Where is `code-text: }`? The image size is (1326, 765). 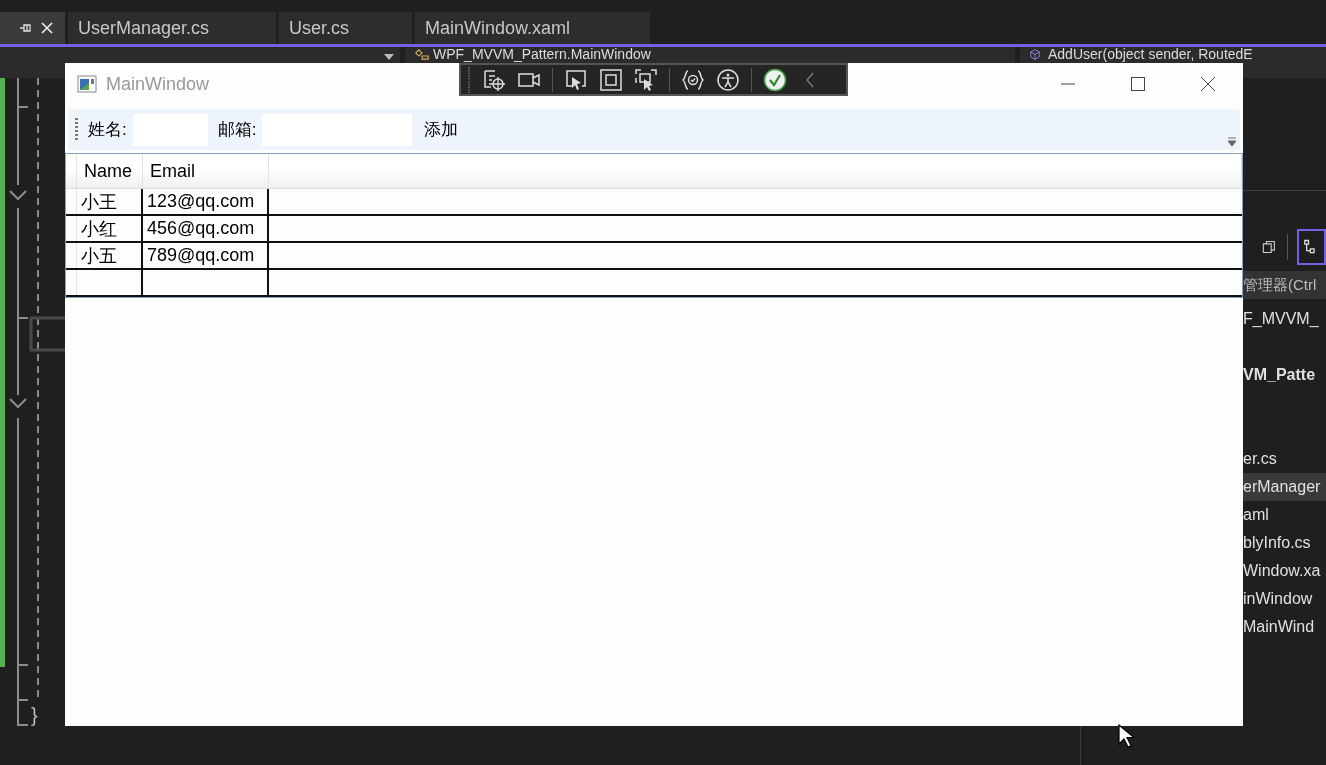 code-text: } is located at coordinates (34, 715).